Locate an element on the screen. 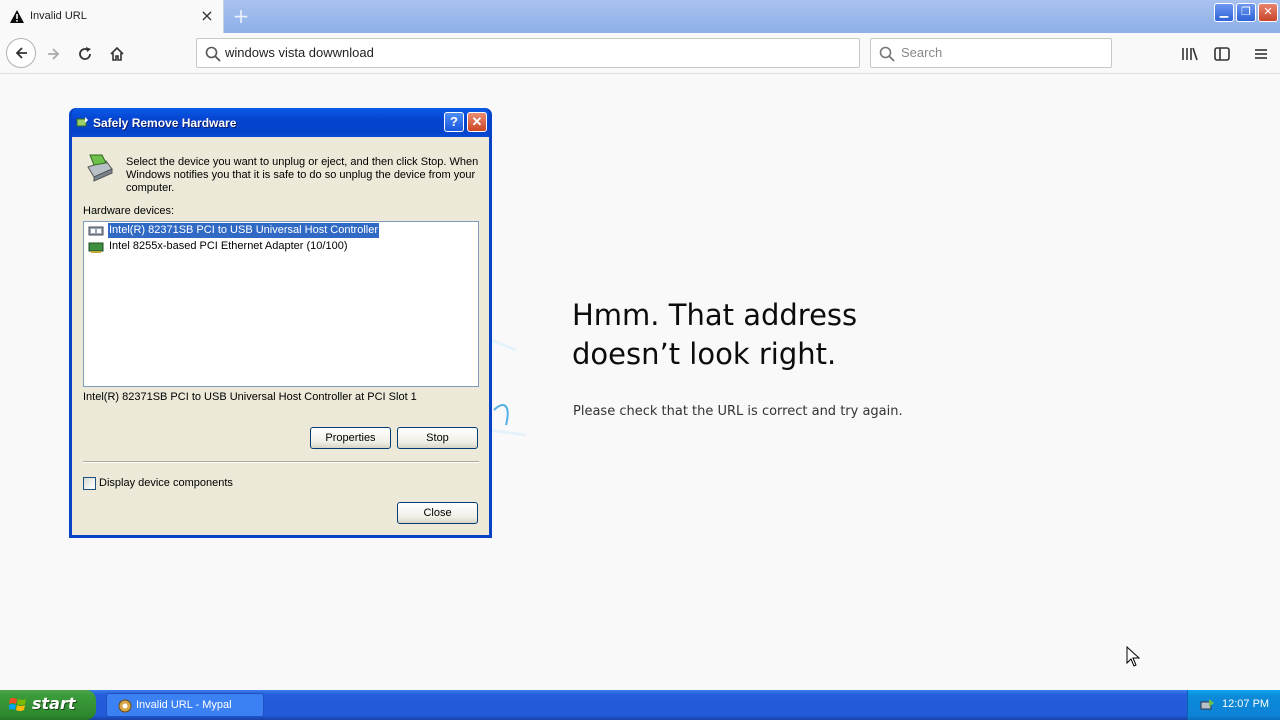 This screenshot has width=1280, height=720. windows-logo-icon is located at coordinates (17, 704).